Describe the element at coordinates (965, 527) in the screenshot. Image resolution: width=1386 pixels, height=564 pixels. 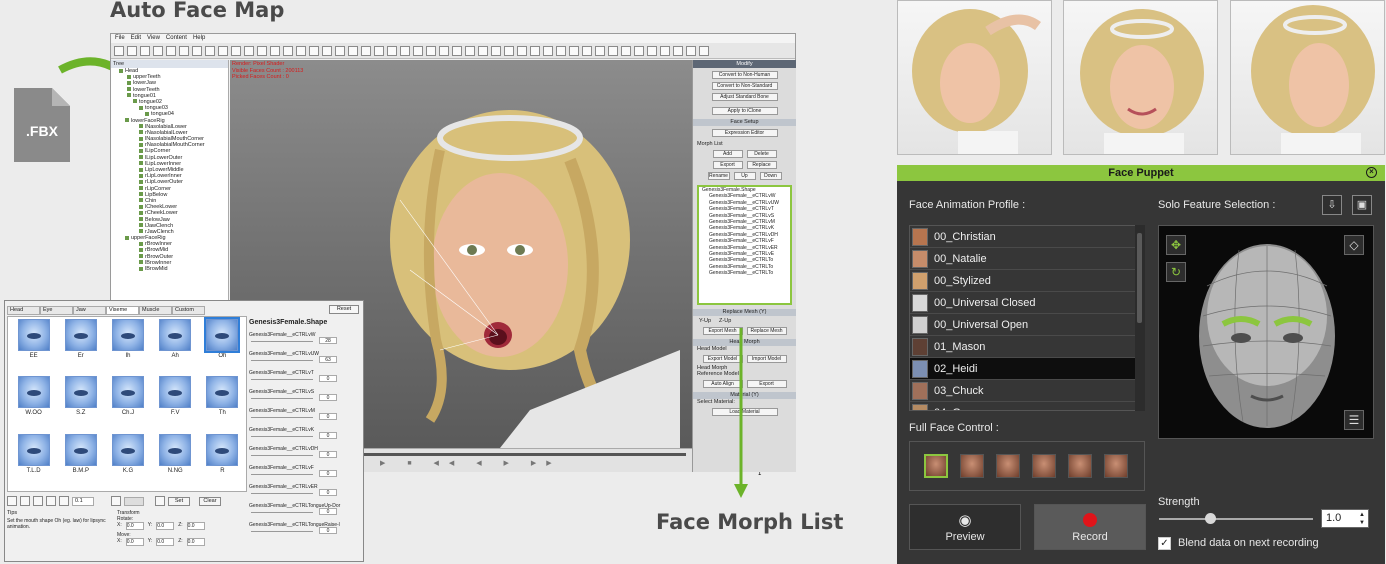
I see `preview-button: ◉ Preview` at that location.